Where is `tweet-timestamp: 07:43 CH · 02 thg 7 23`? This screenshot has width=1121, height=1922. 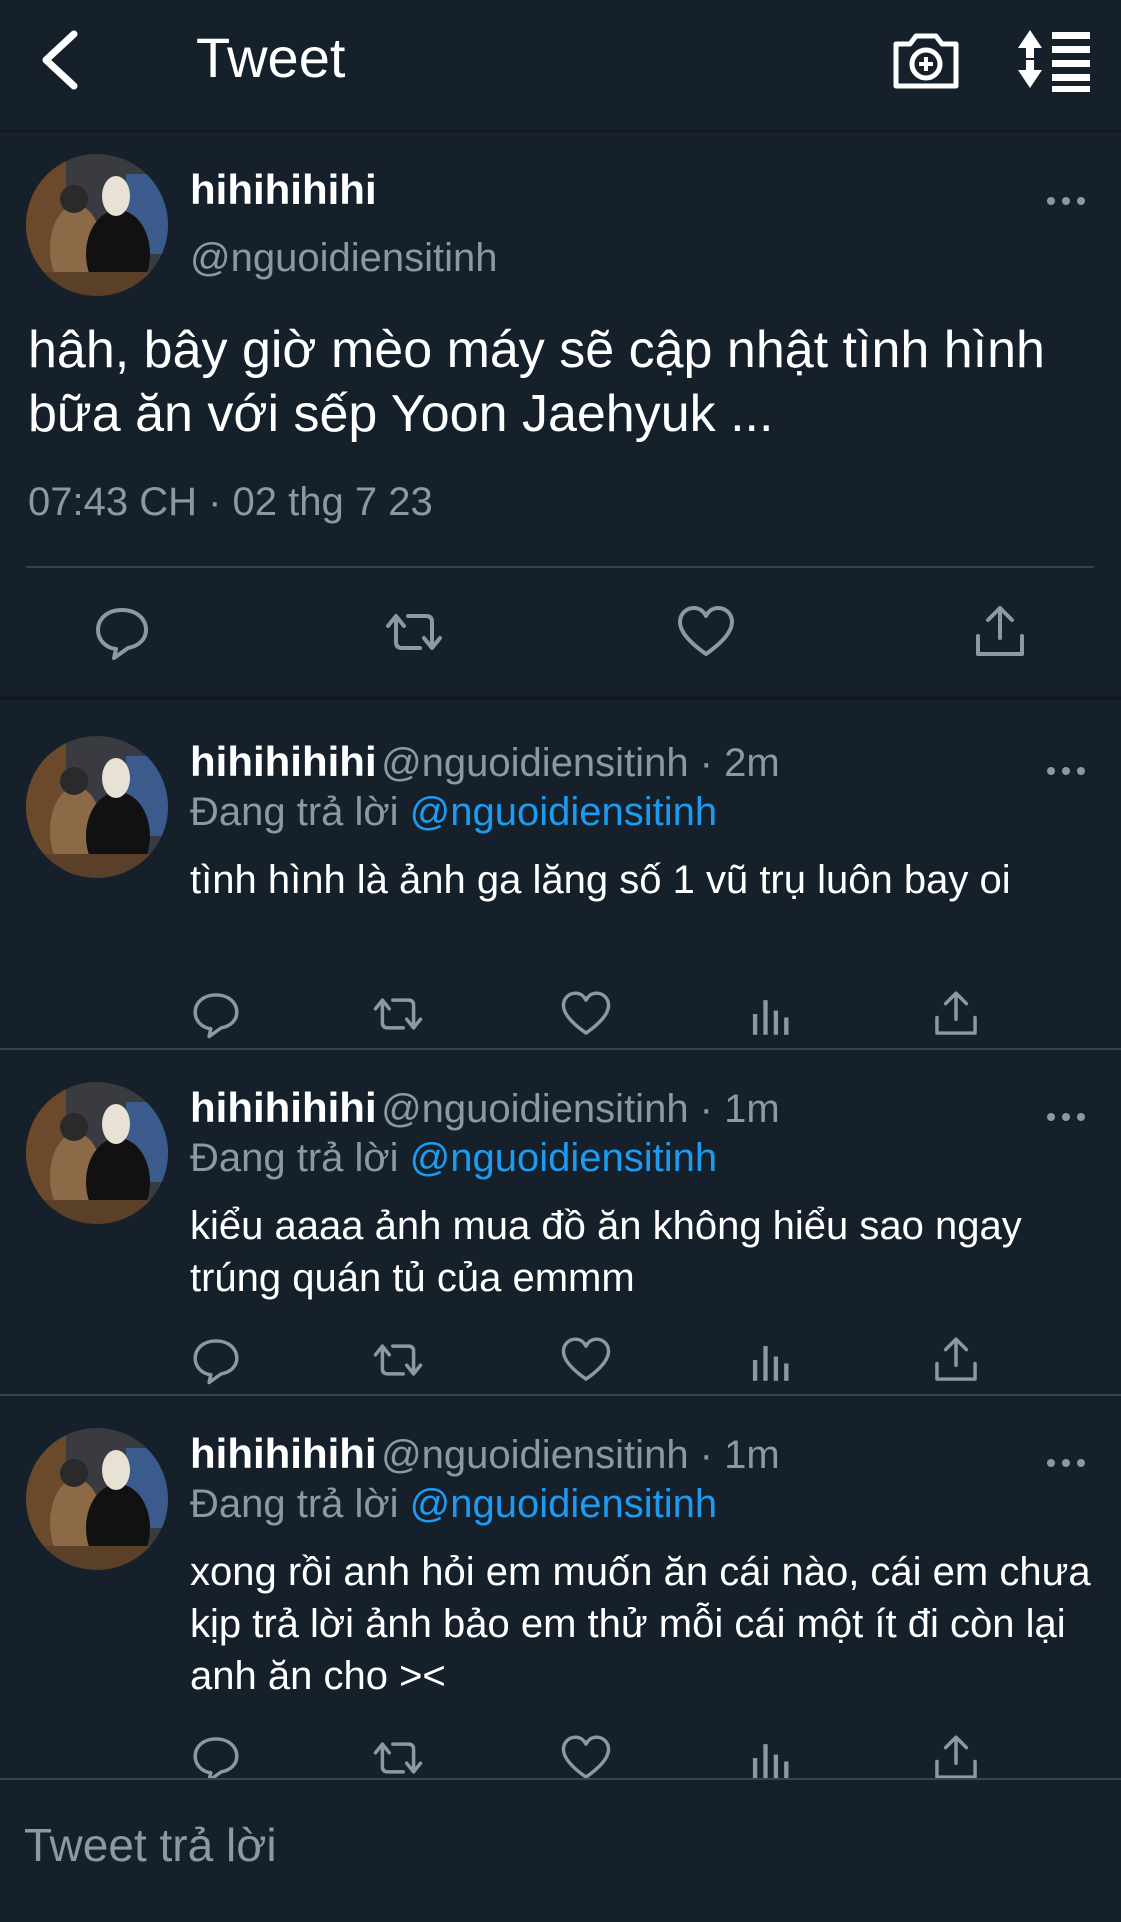
tweet-timestamp: 07:43 CH · 02 thg 7 23 is located at coordinates (230, 502).